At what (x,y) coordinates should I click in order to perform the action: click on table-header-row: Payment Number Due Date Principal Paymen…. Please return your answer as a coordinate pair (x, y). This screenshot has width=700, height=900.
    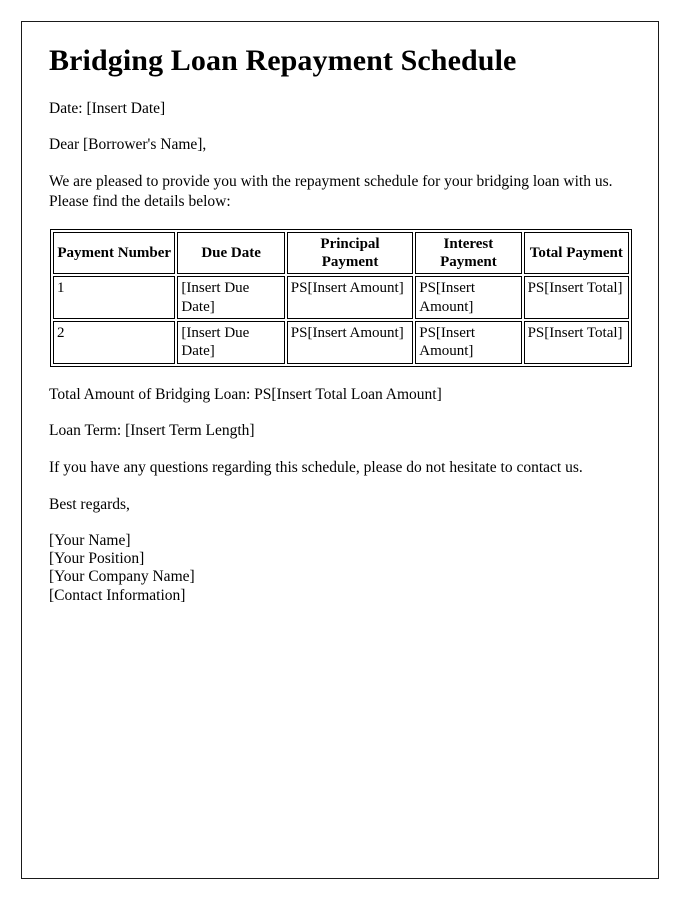
    Looking at the image, I should click on (341, 253).